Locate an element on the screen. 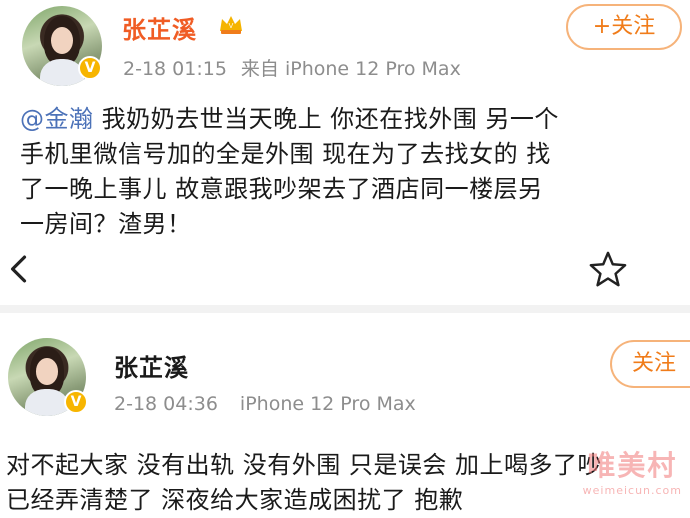 The width and height of the screenshot is (690, 518). site-watermark: 唯美村 weimeicun.com is located at coordinates (632, 470).